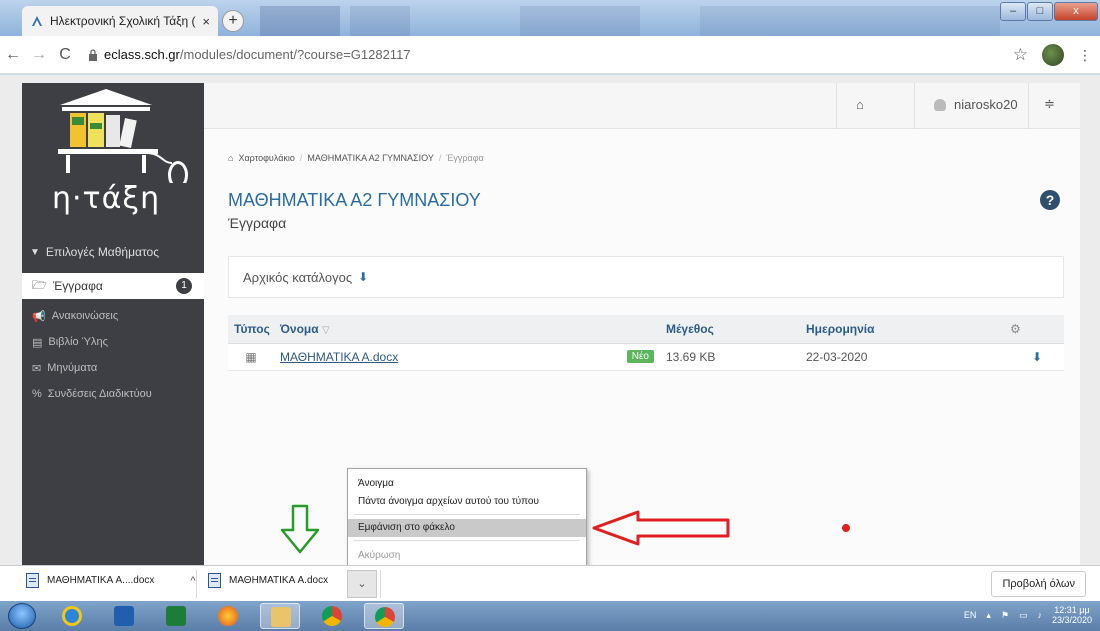  I want to click on chevron-up-icon: ^, so click(192, 581).